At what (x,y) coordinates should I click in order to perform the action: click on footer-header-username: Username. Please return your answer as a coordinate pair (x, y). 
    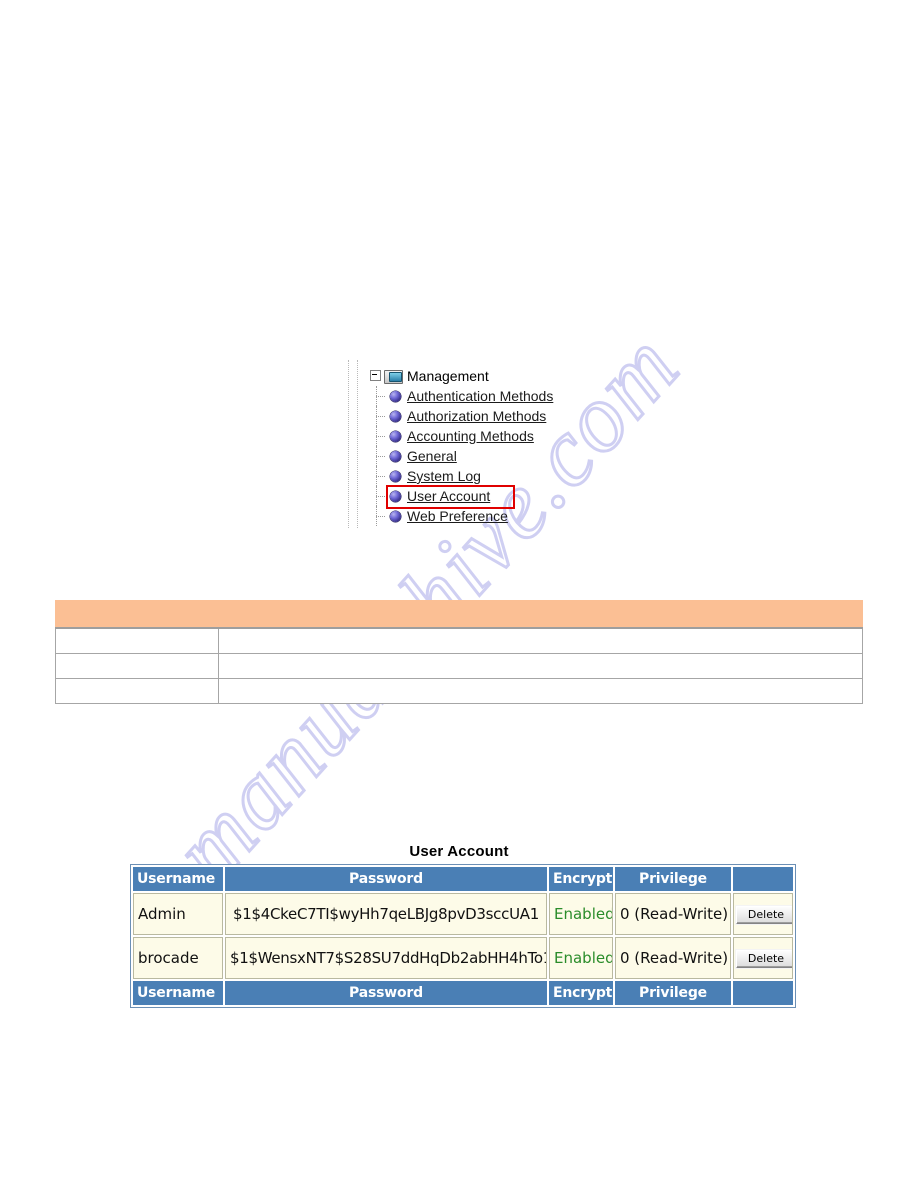
    Looking at the image, I should click on (178, 993).